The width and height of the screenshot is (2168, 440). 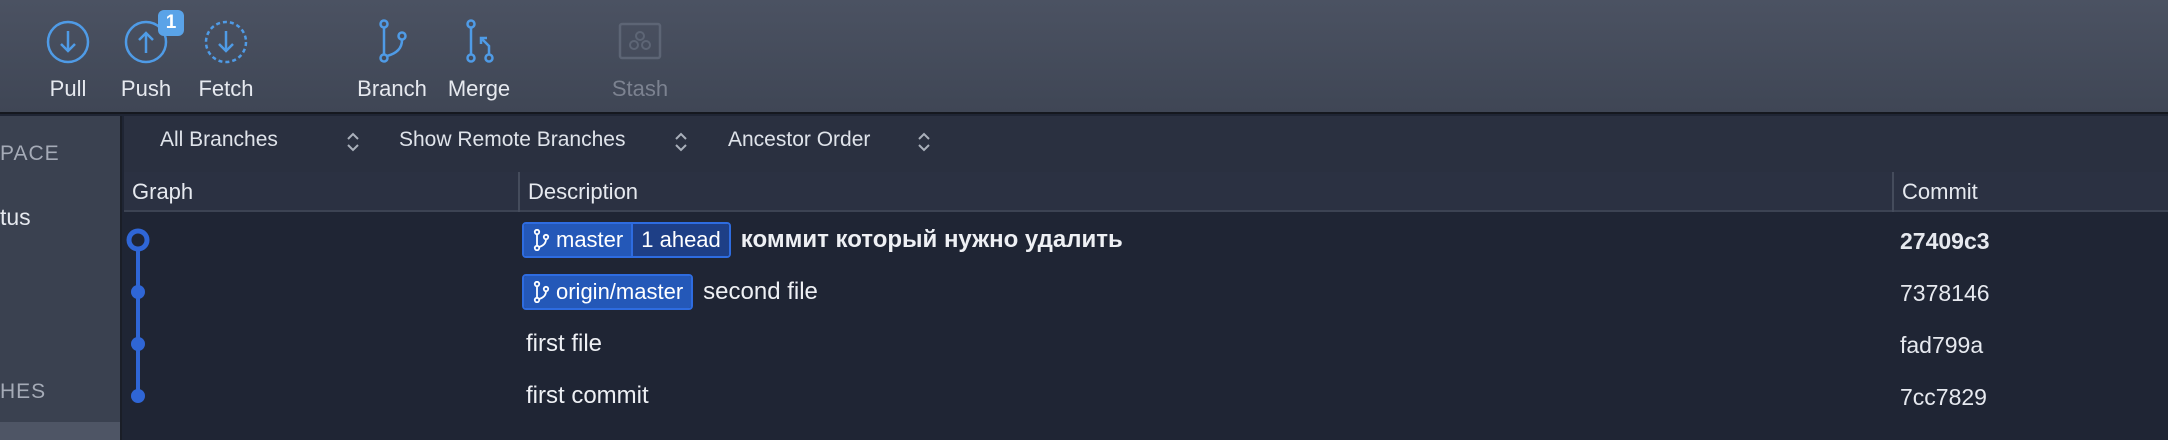 I want to click on branch-label: Branch, so click(x=392, y=88).